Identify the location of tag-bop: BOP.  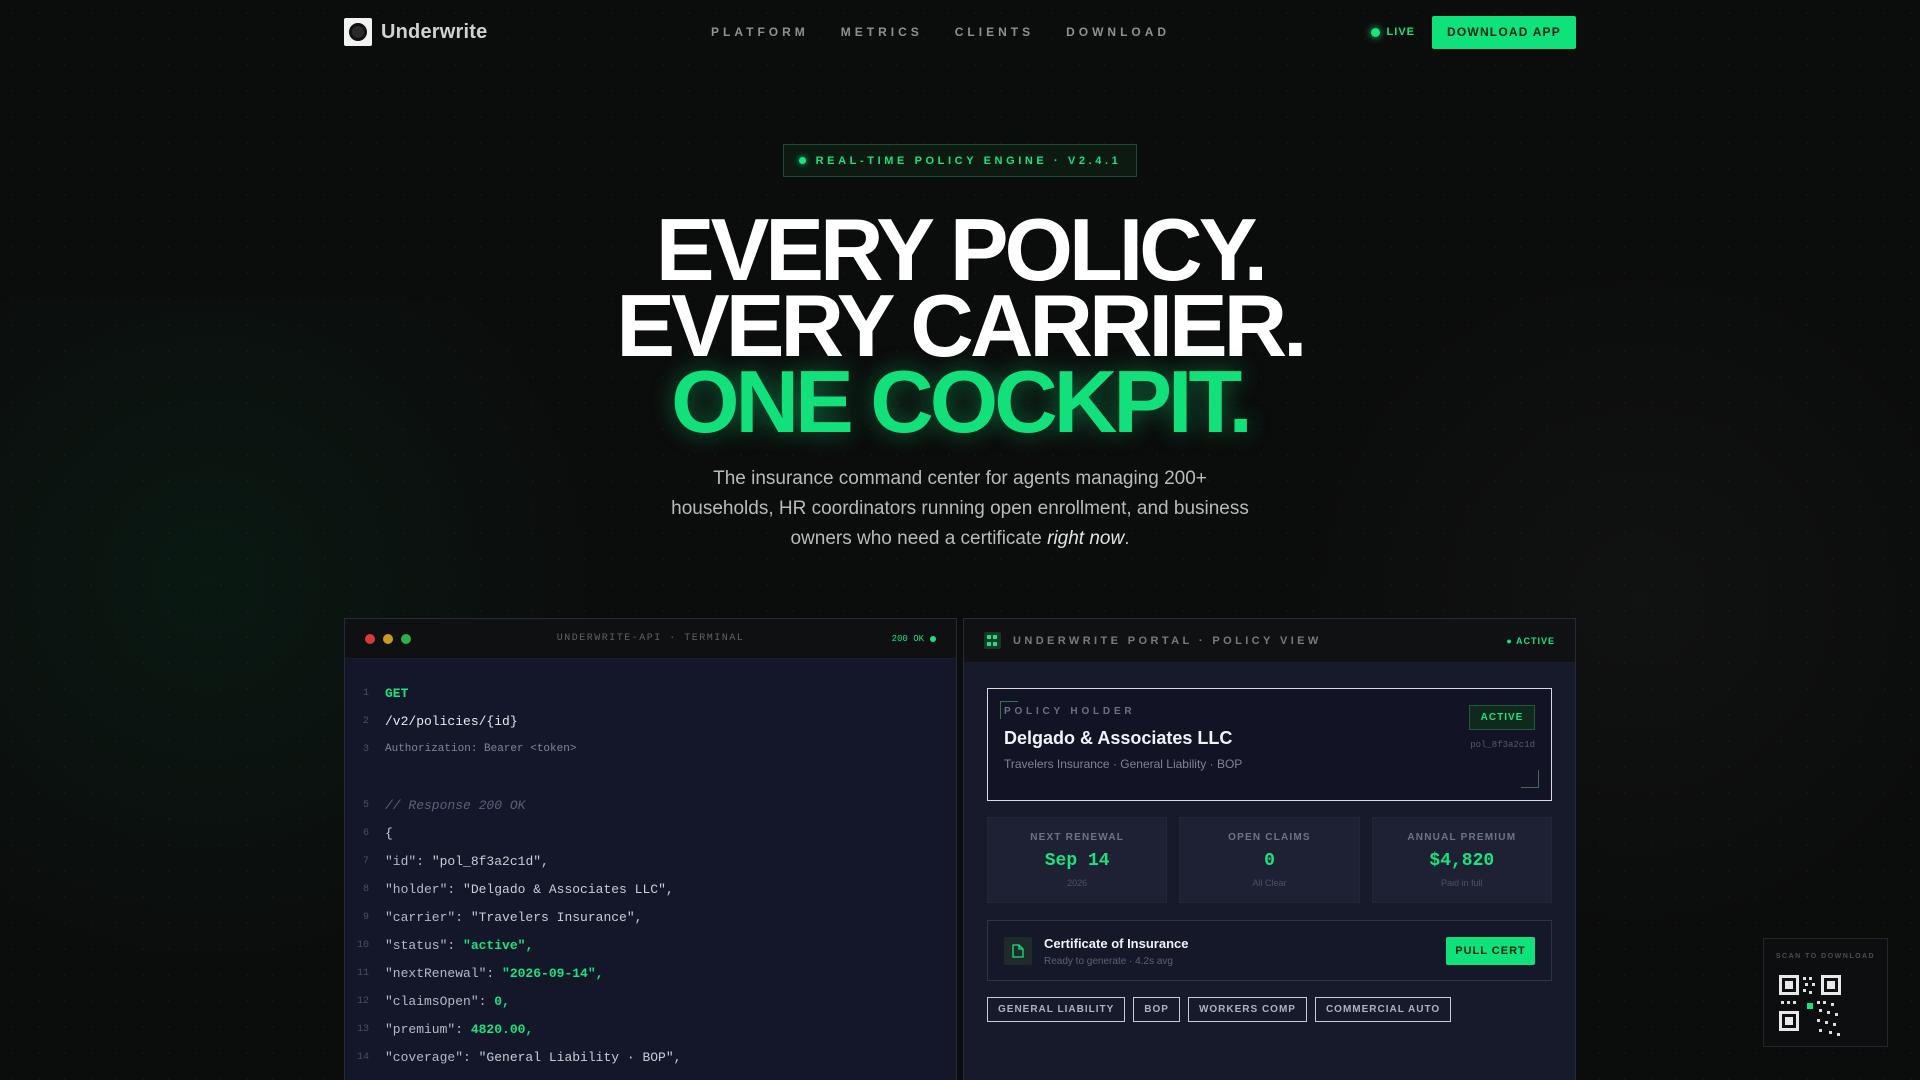
(1156, 1009).